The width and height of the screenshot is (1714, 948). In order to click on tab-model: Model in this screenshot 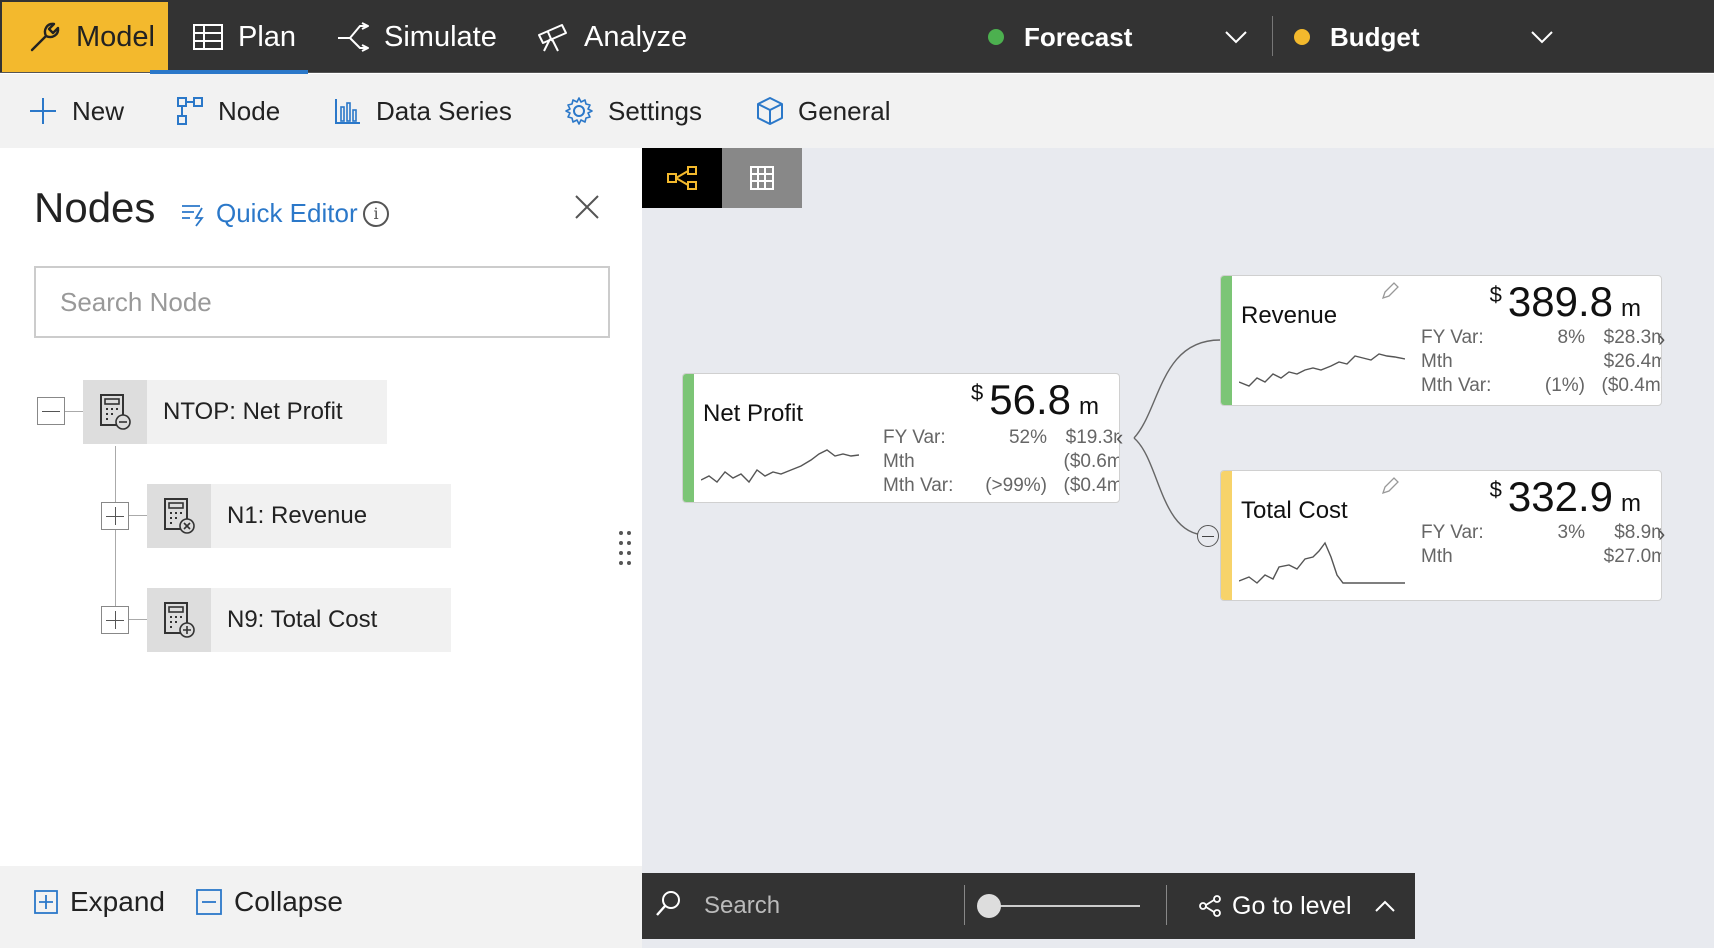, I will do `click(85, 37)`.